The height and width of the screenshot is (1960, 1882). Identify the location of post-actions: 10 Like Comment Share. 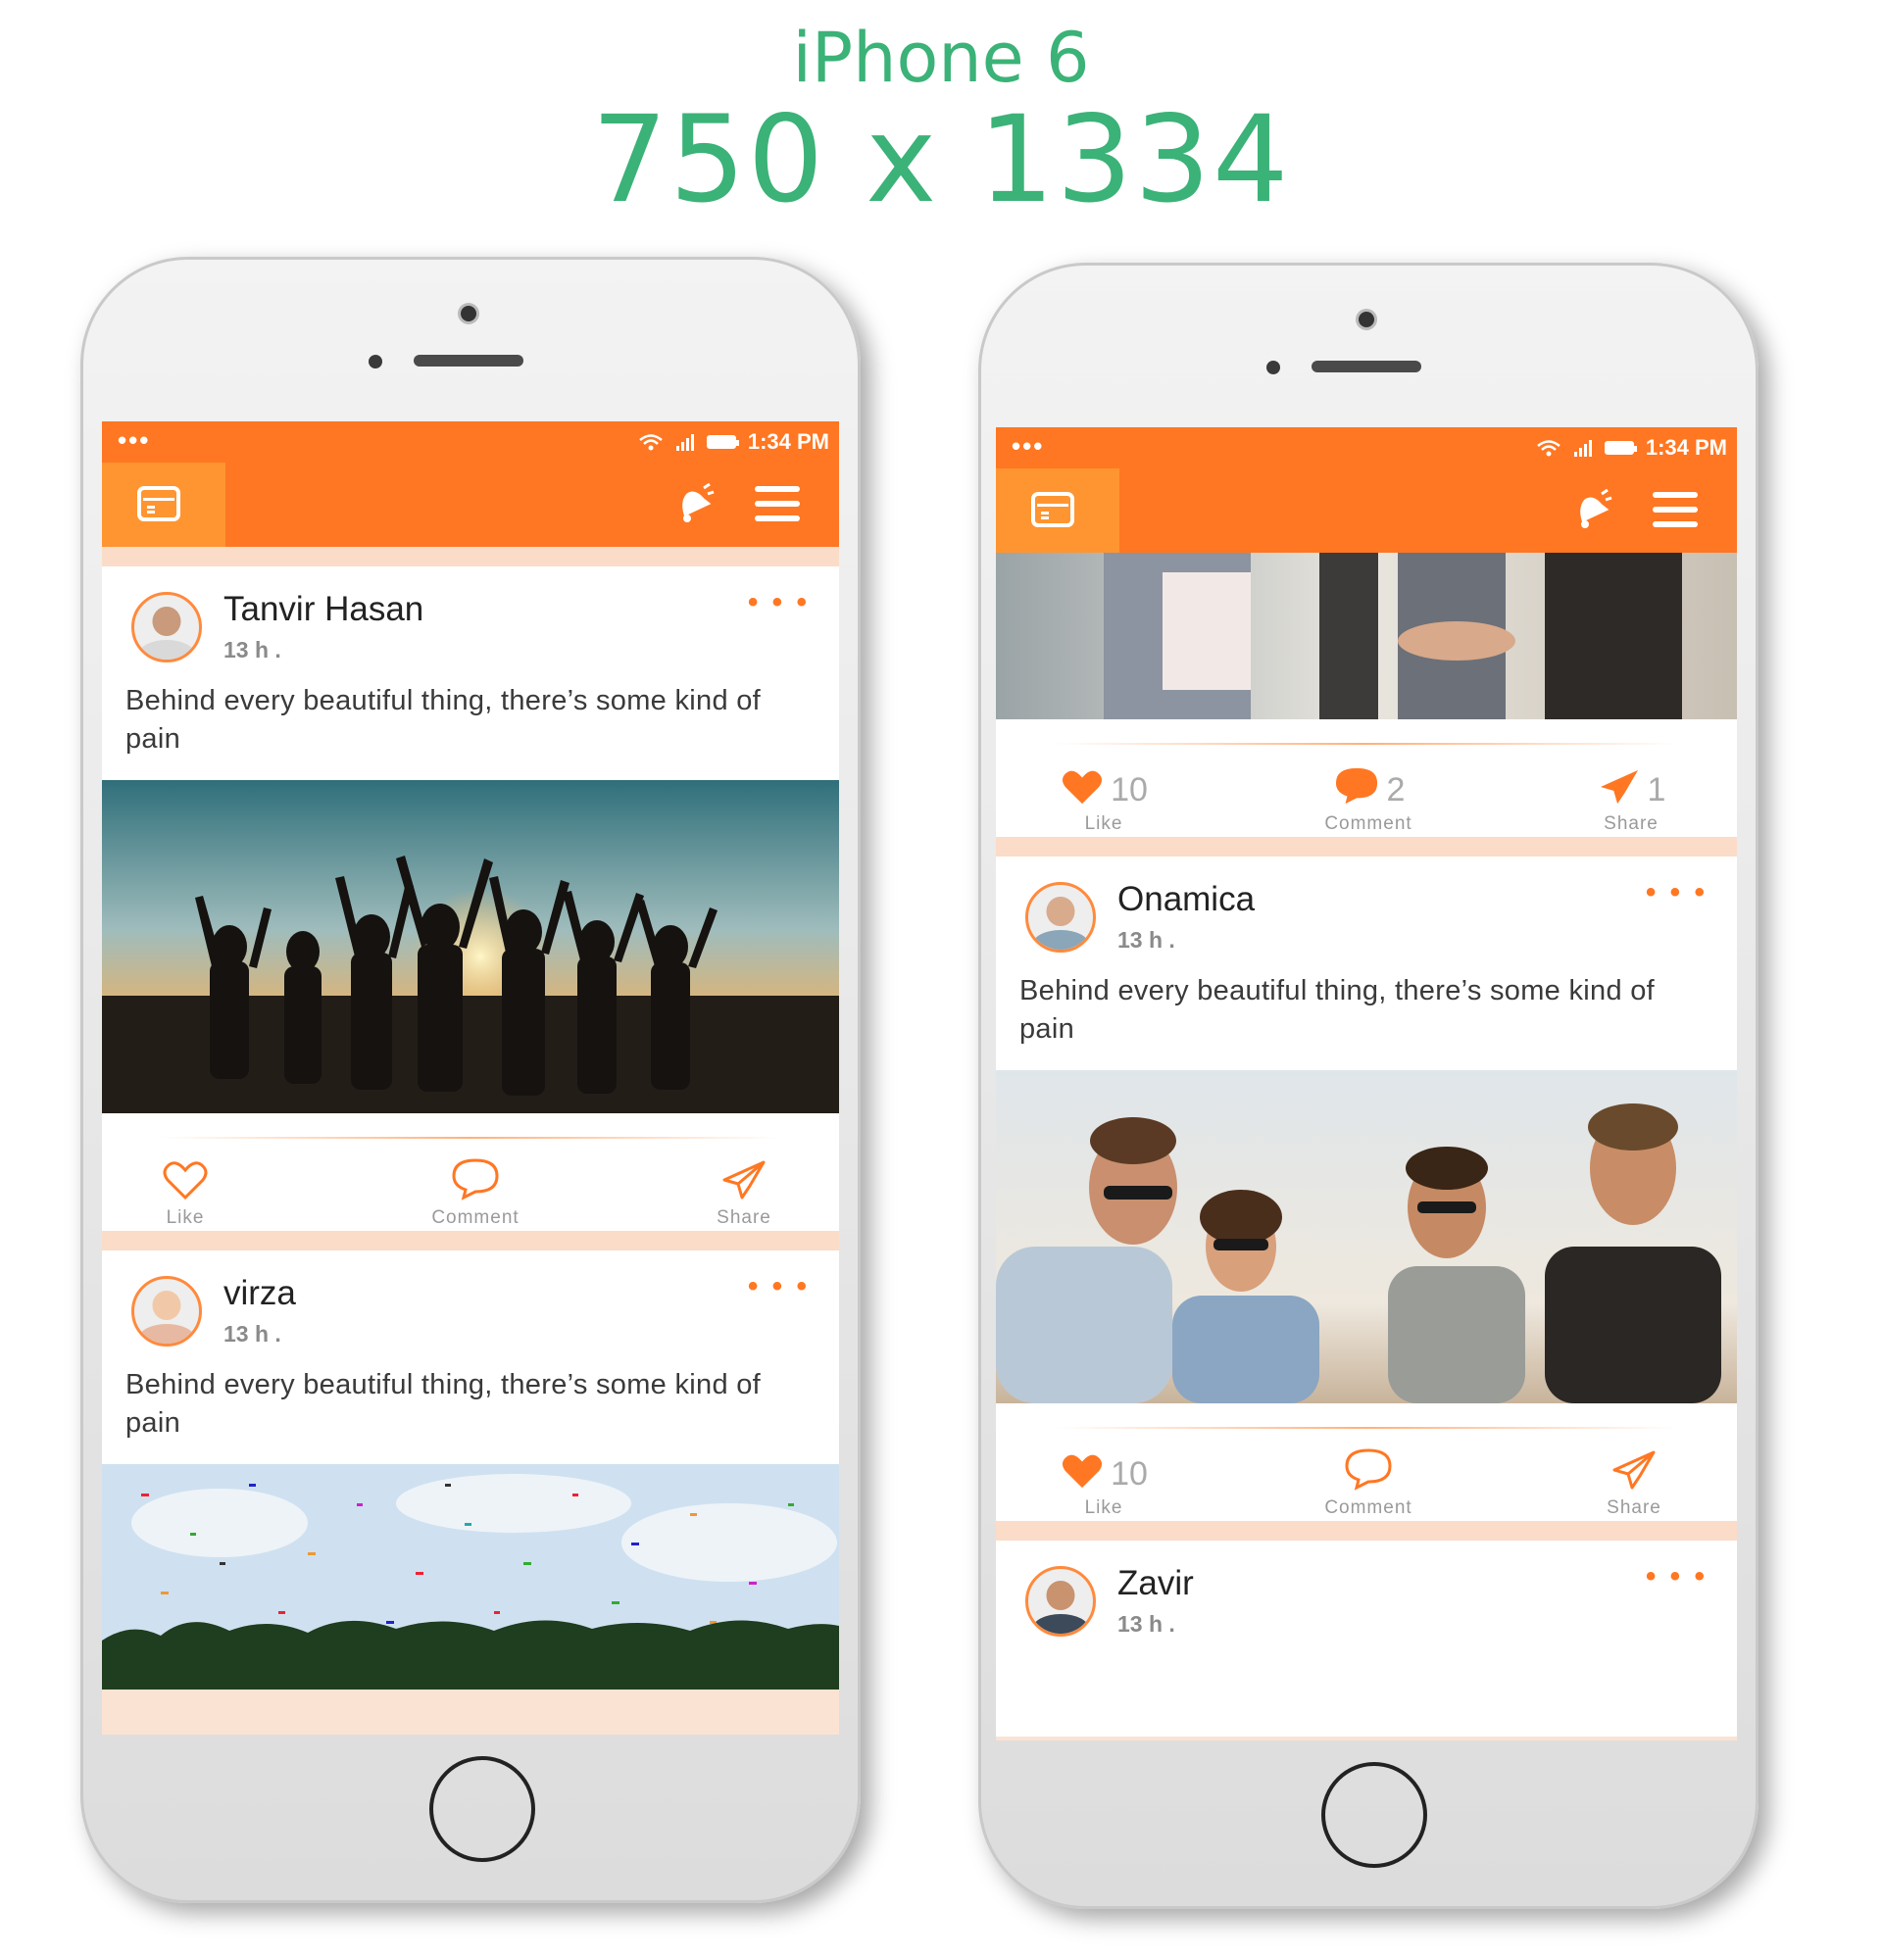
(1367, 1462).